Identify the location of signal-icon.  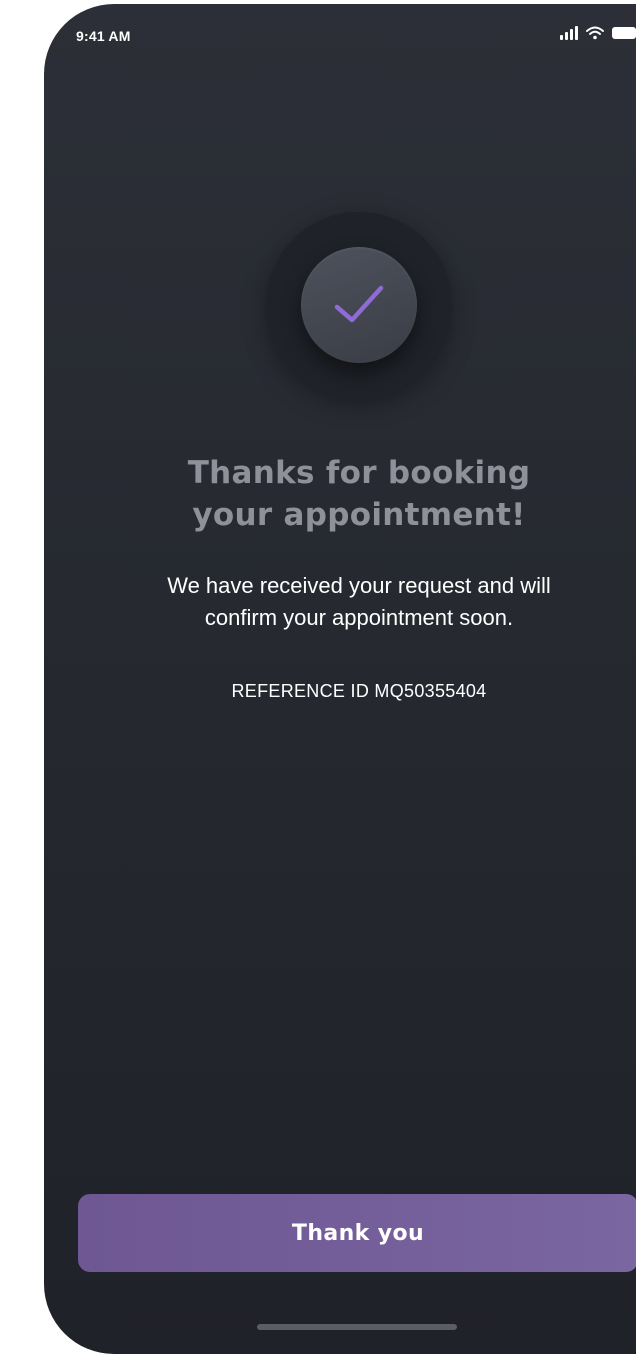
(569, 33).